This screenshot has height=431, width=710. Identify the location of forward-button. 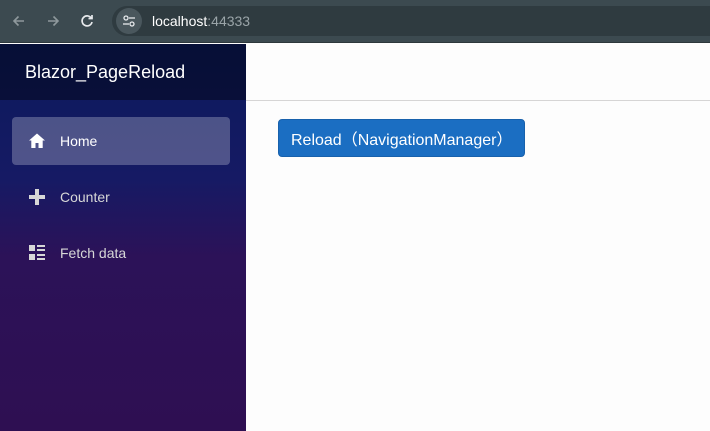
(53, 21).